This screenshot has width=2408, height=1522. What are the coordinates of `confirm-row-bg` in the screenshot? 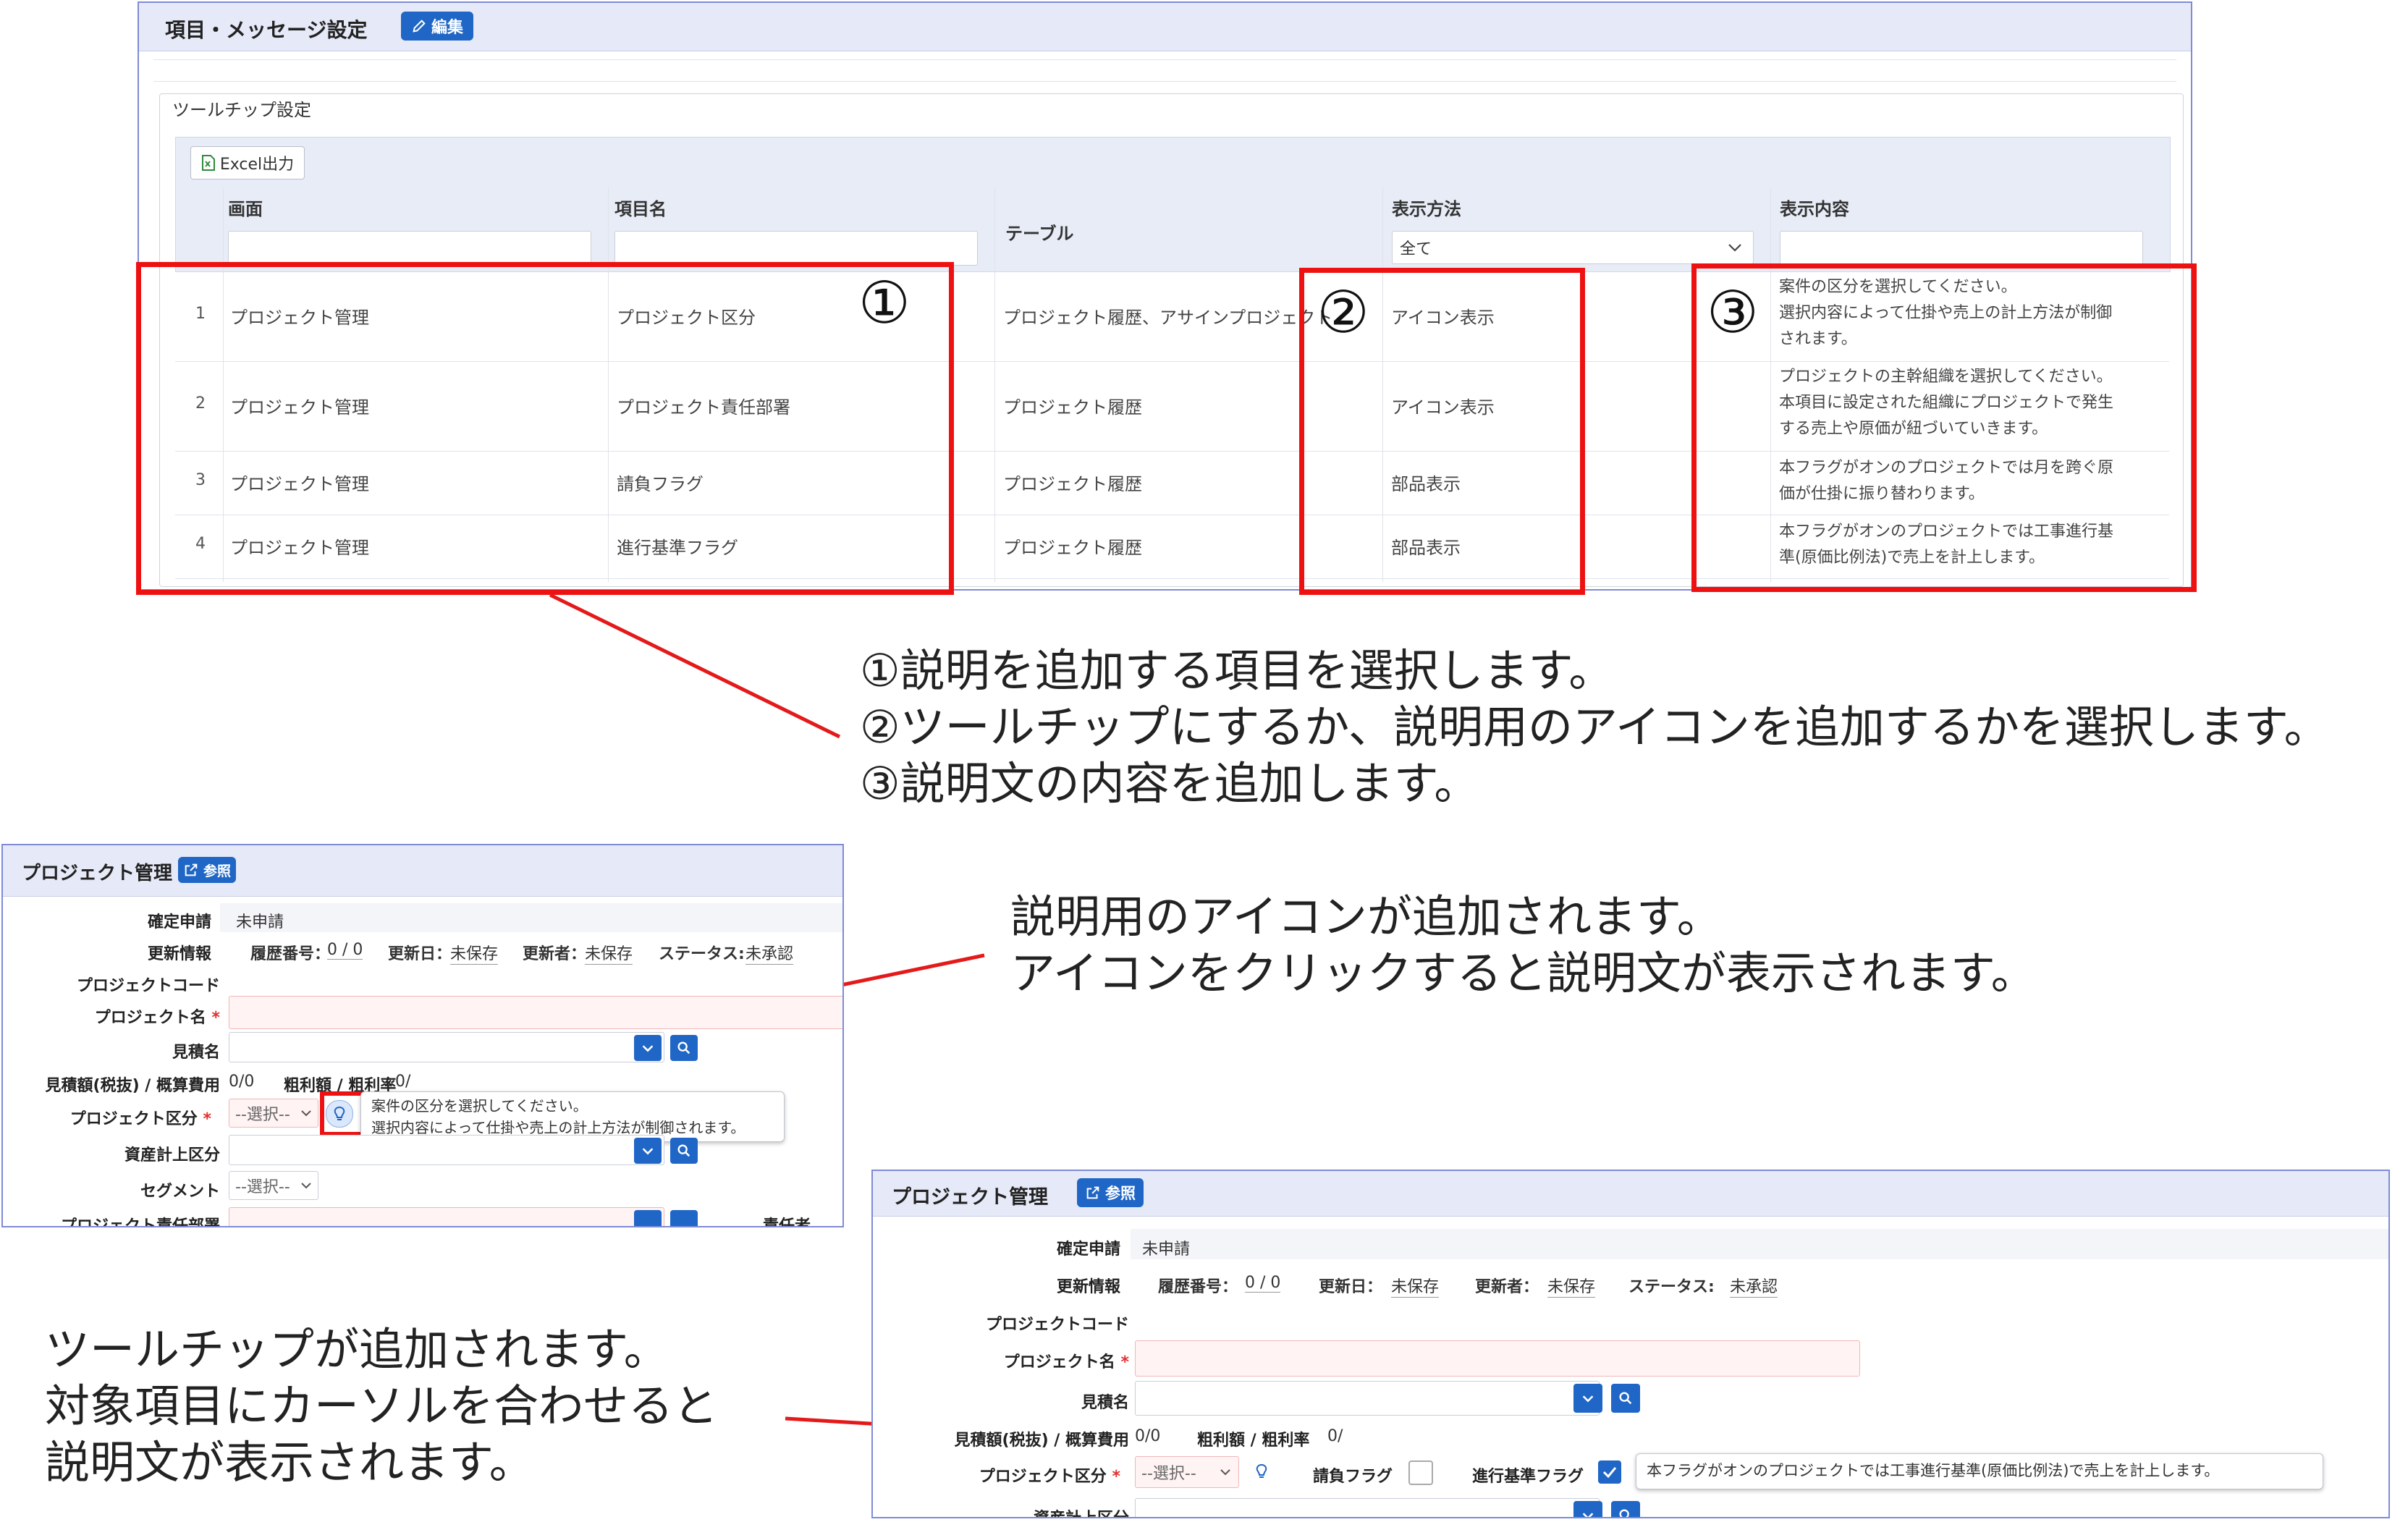 It's located at (531, 917).